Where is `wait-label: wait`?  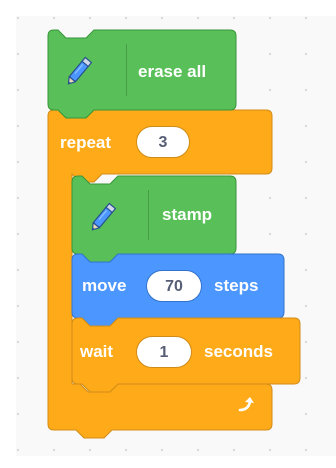
wait-label: wait is located at coordinates (97, 351).